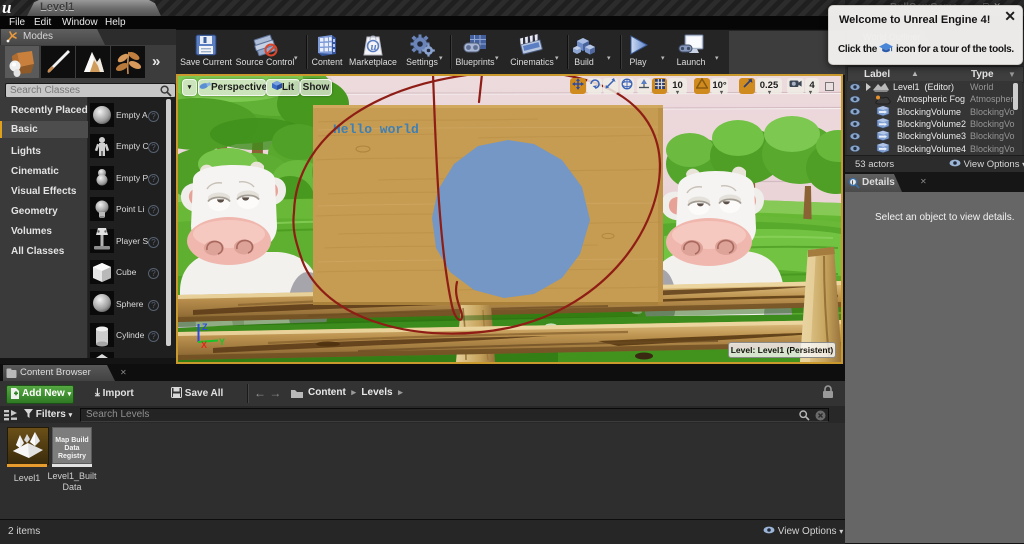 This screenshot has width=1024, height=544. What do you see at coordinates (222, 342) in the screenshot?
I see `svg-text: Y` at bounding box center [222, 342].